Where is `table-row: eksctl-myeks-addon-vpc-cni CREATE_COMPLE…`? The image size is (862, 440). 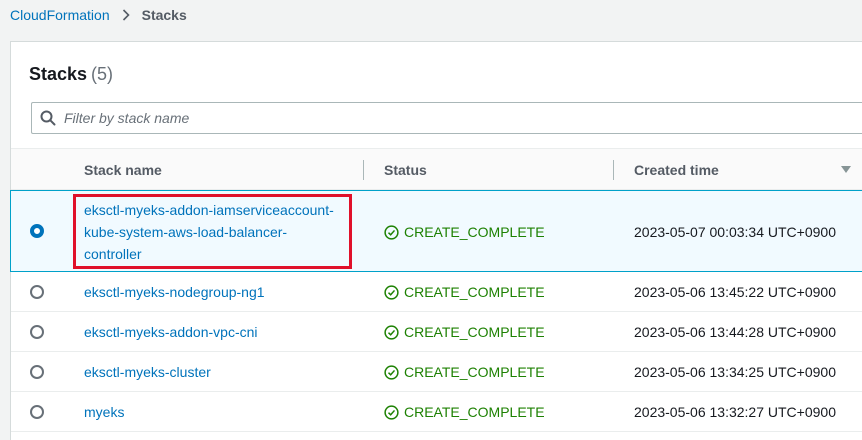
table-row: eksctl-myeks-addon-vpc-cni CREATE_COMPLE… is located at coordinates (436, 332).